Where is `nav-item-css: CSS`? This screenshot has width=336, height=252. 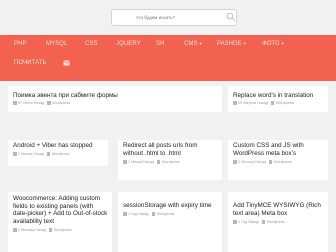
nav-item-css: CSS is located at coordinates (91, 44).